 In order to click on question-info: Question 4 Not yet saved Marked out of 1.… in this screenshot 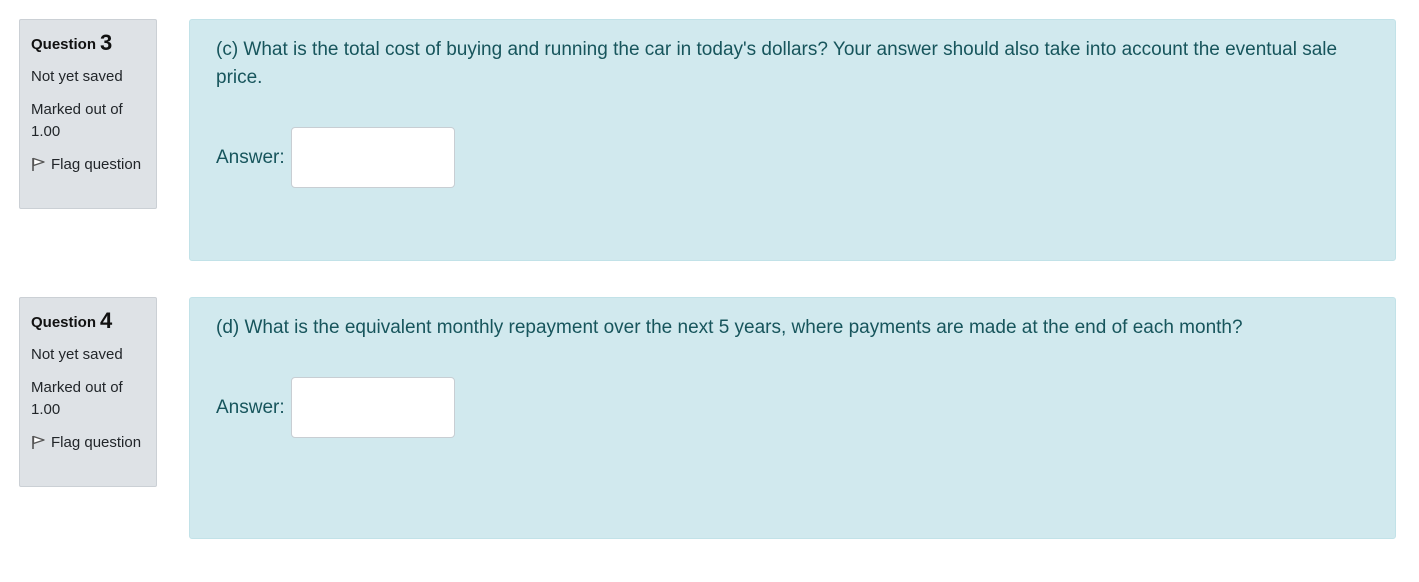, I will do `click(88, 392)`.